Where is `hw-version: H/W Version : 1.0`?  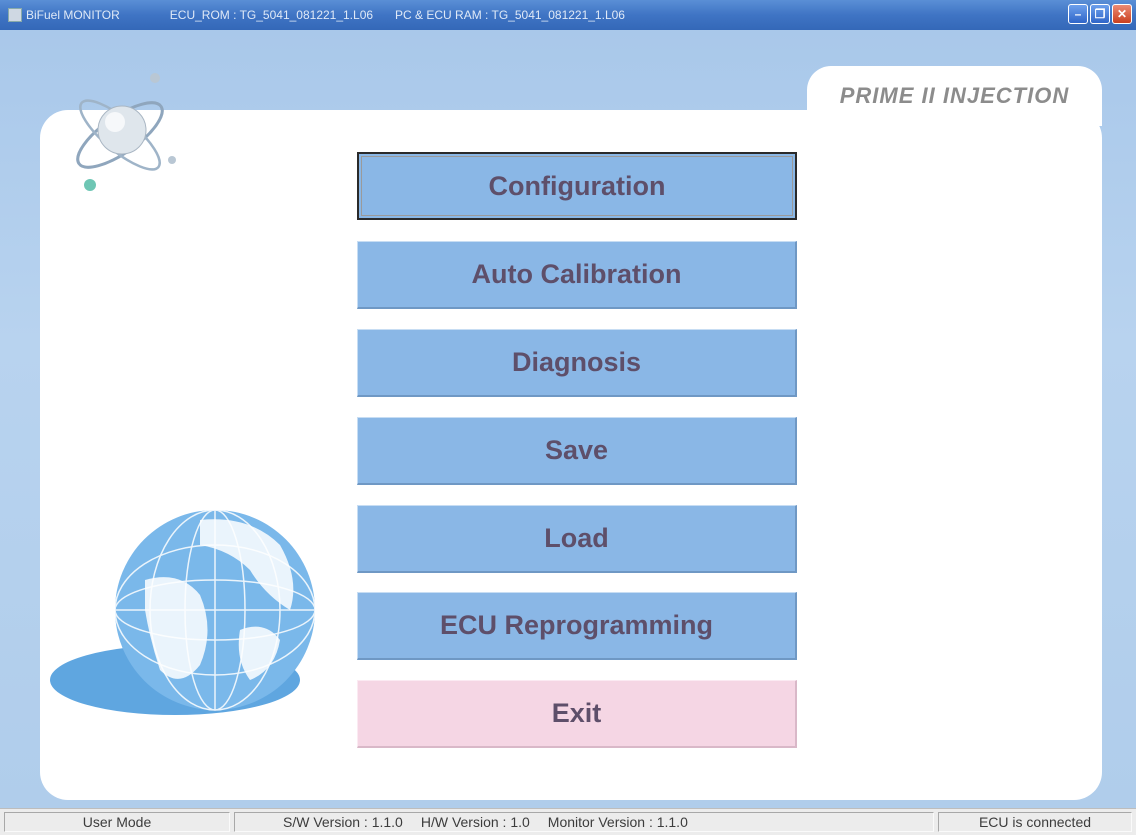 hw-version: H/W Version : 1.0 is located at coordinates (475, 822).